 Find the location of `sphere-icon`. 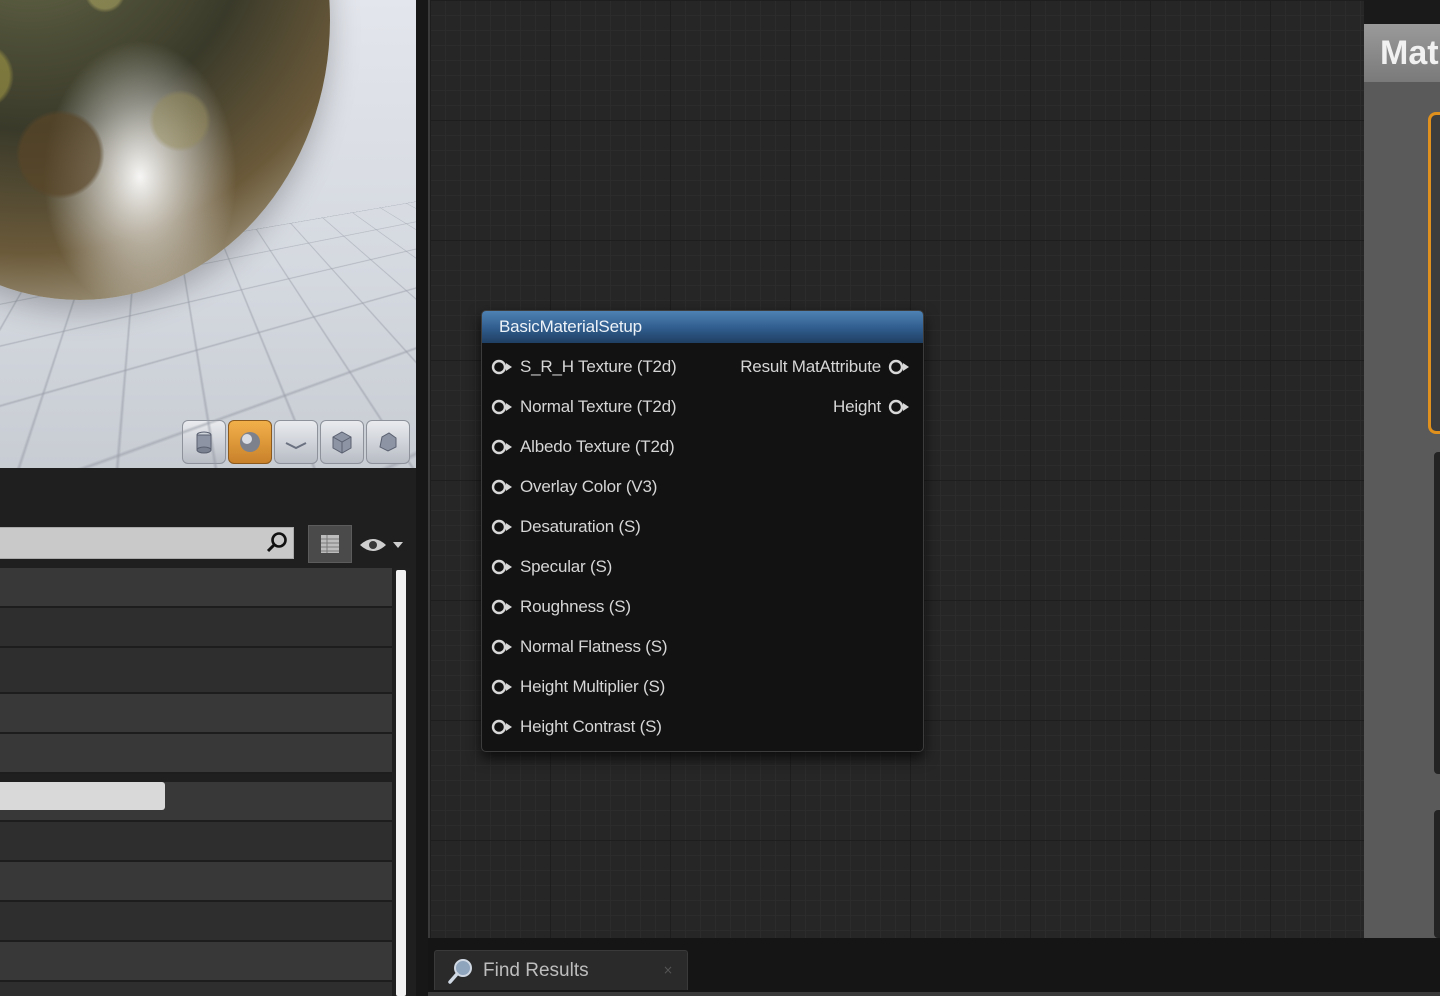

sphere-icon is located at coordinates (250, 442).